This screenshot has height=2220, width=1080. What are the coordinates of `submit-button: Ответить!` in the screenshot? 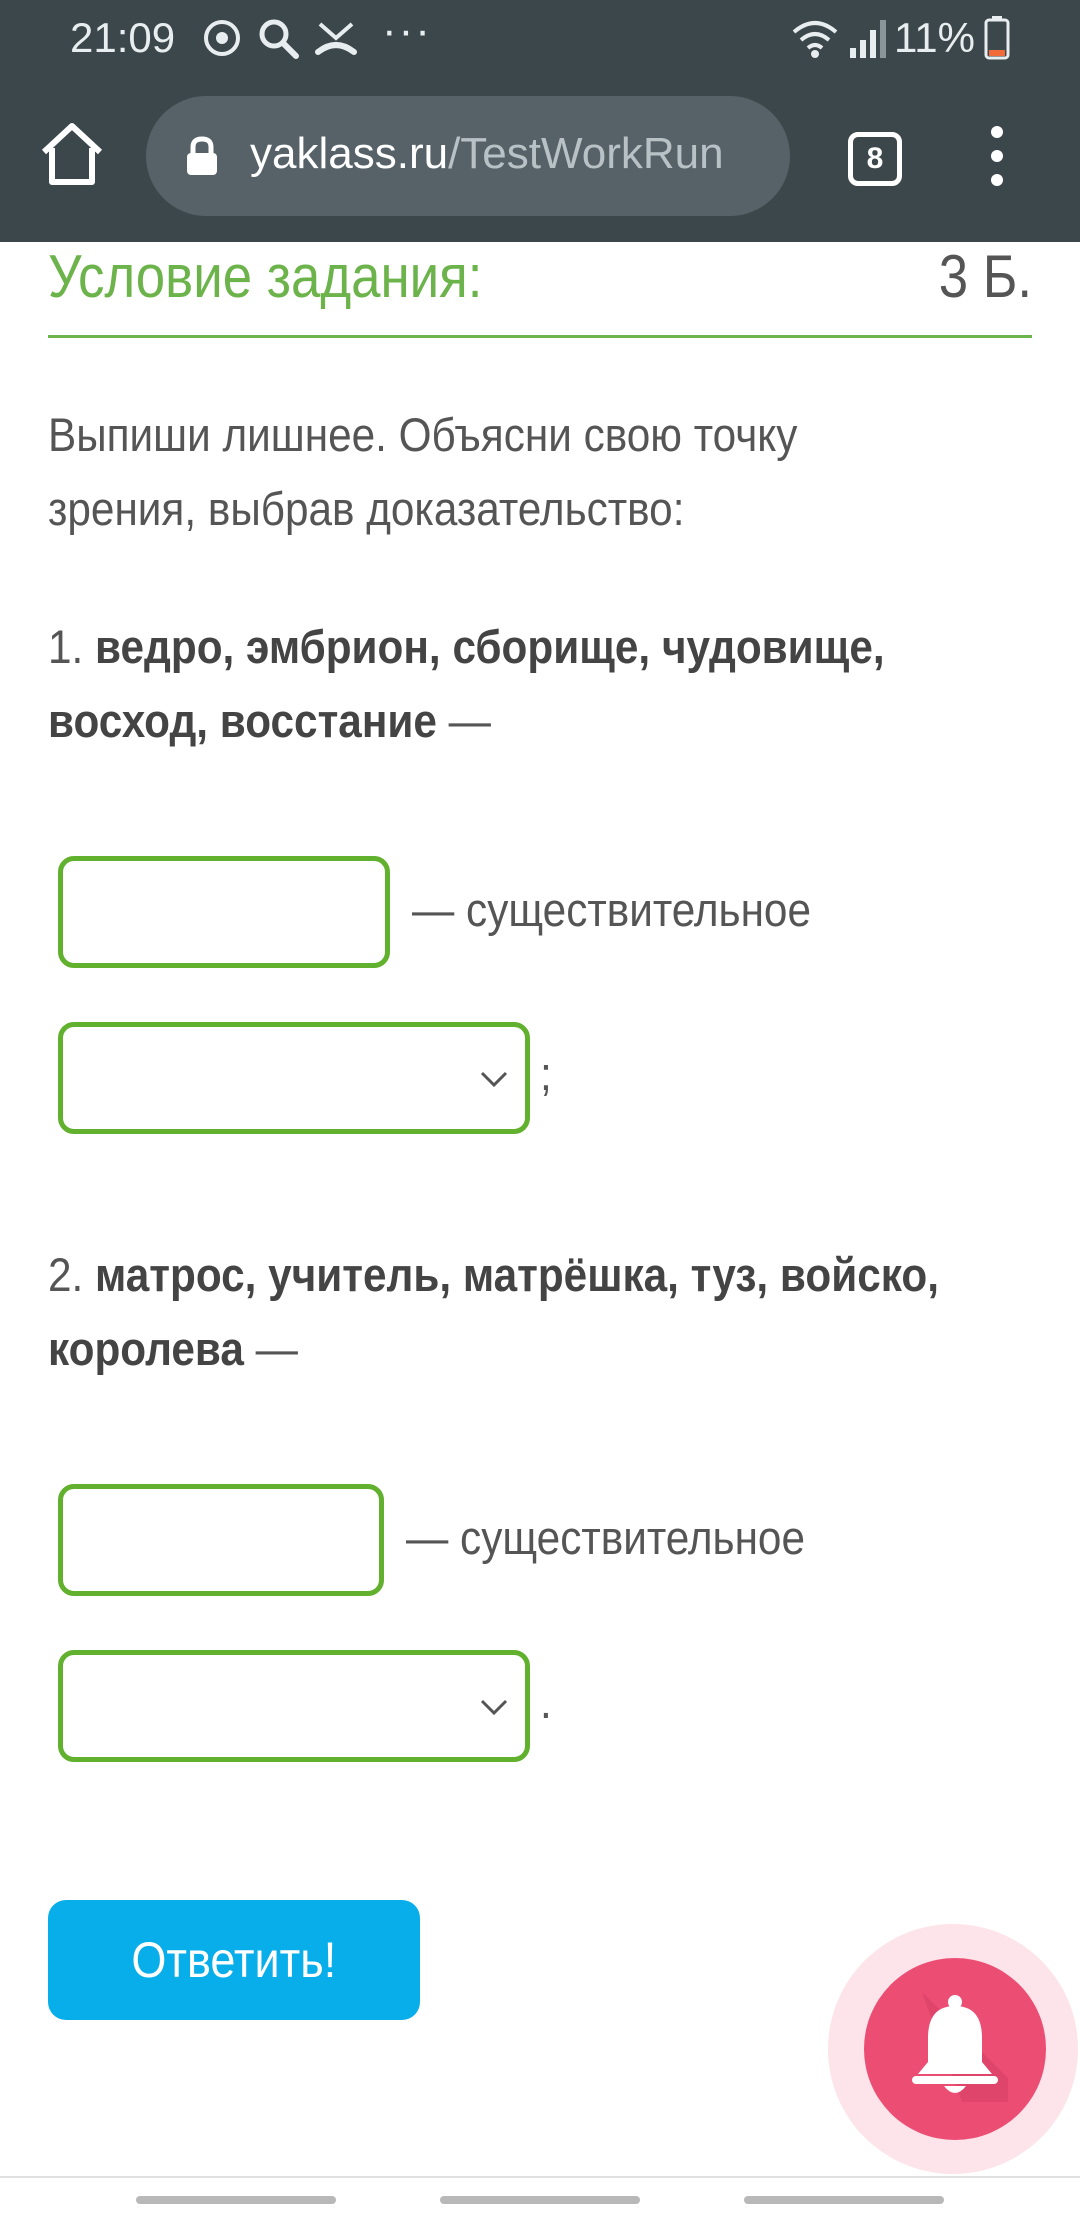 It's located at (234, 1960).